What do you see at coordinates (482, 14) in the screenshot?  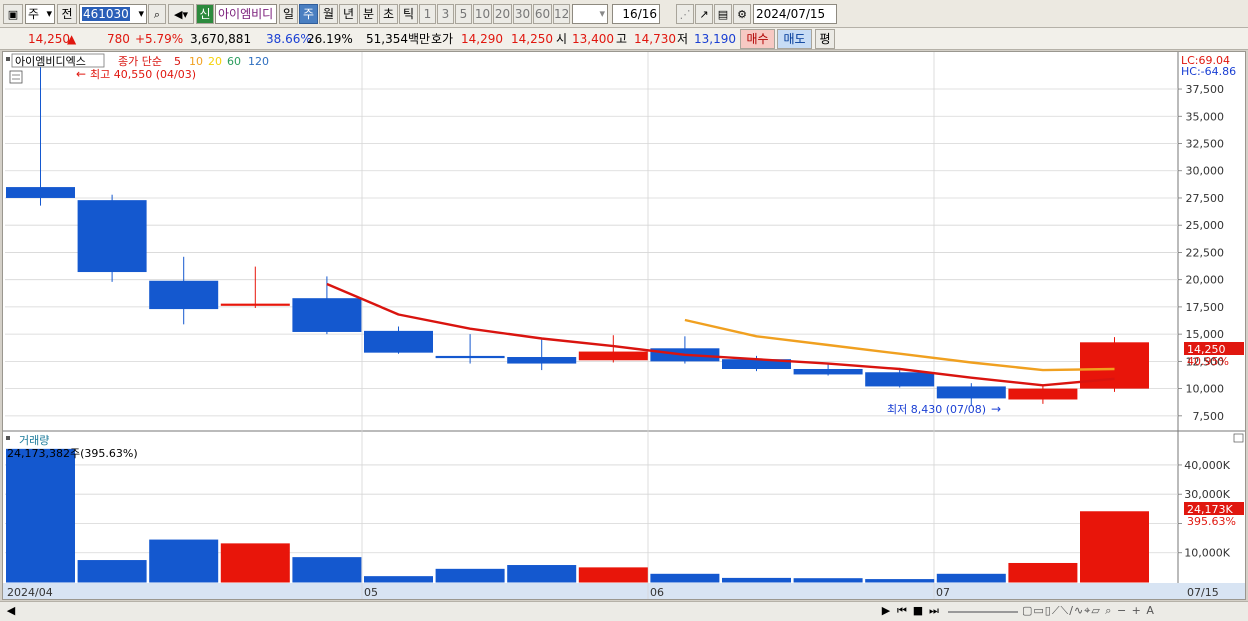 I see `interval-10: 10` at bounding box center [482, 14].